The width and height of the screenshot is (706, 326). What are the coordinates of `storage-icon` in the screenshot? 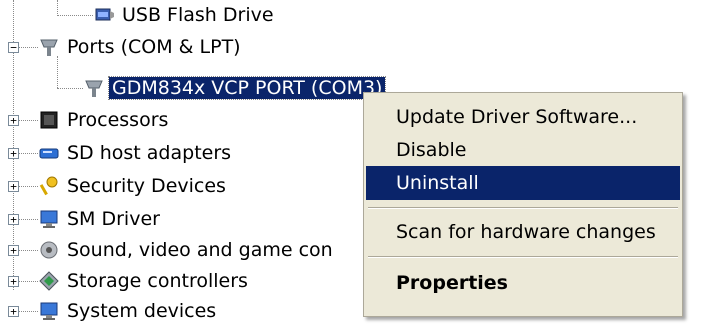 It's located at (49, 281).